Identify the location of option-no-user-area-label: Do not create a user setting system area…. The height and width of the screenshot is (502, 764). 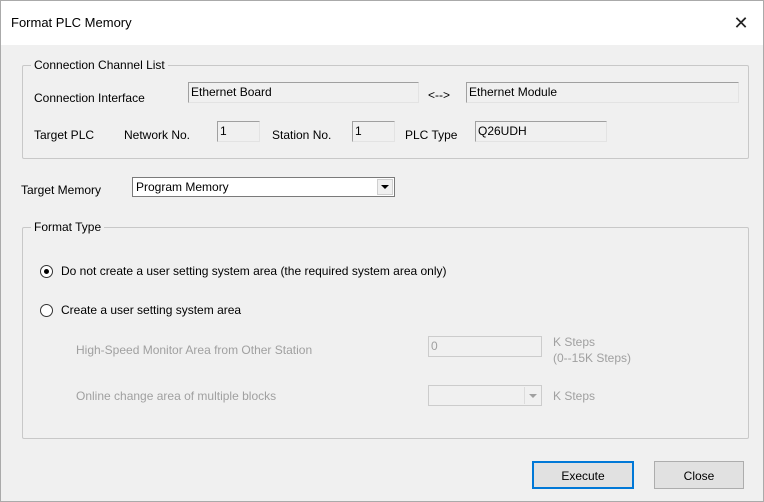
(254, 271).